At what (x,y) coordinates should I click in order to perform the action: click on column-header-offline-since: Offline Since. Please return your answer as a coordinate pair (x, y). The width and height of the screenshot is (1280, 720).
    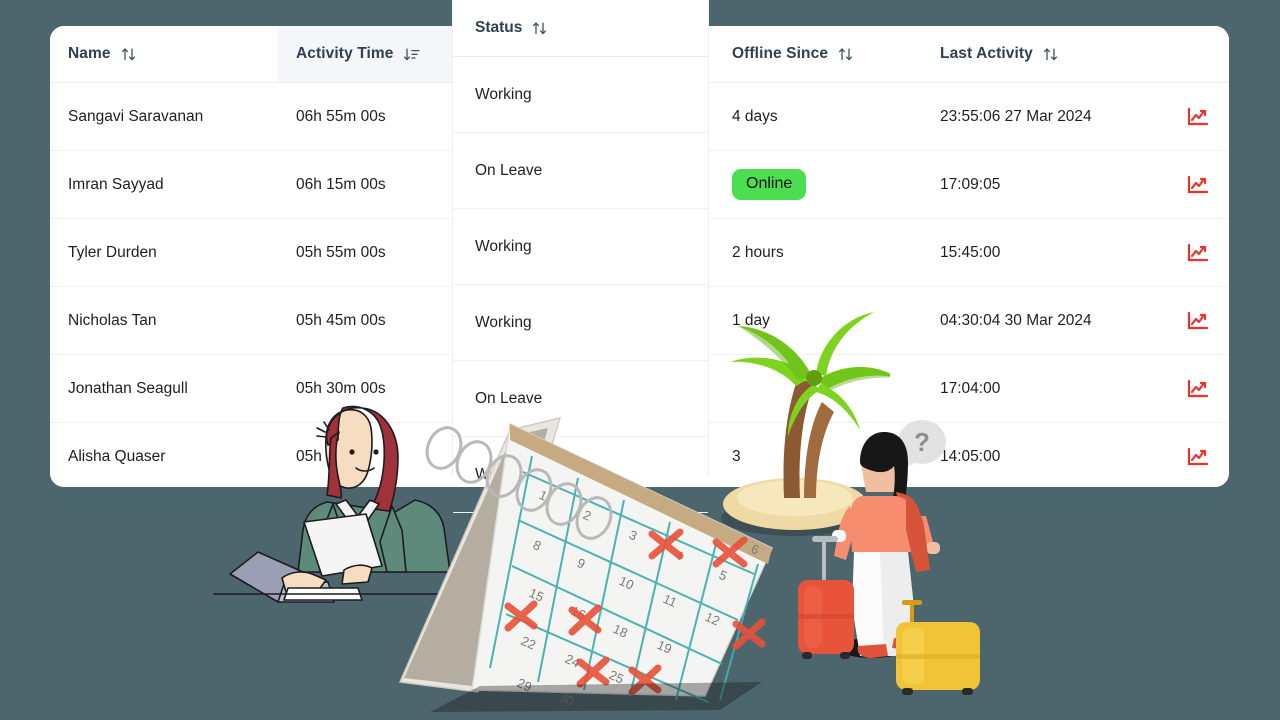
    Looking at the image, I should click on (818, 54).